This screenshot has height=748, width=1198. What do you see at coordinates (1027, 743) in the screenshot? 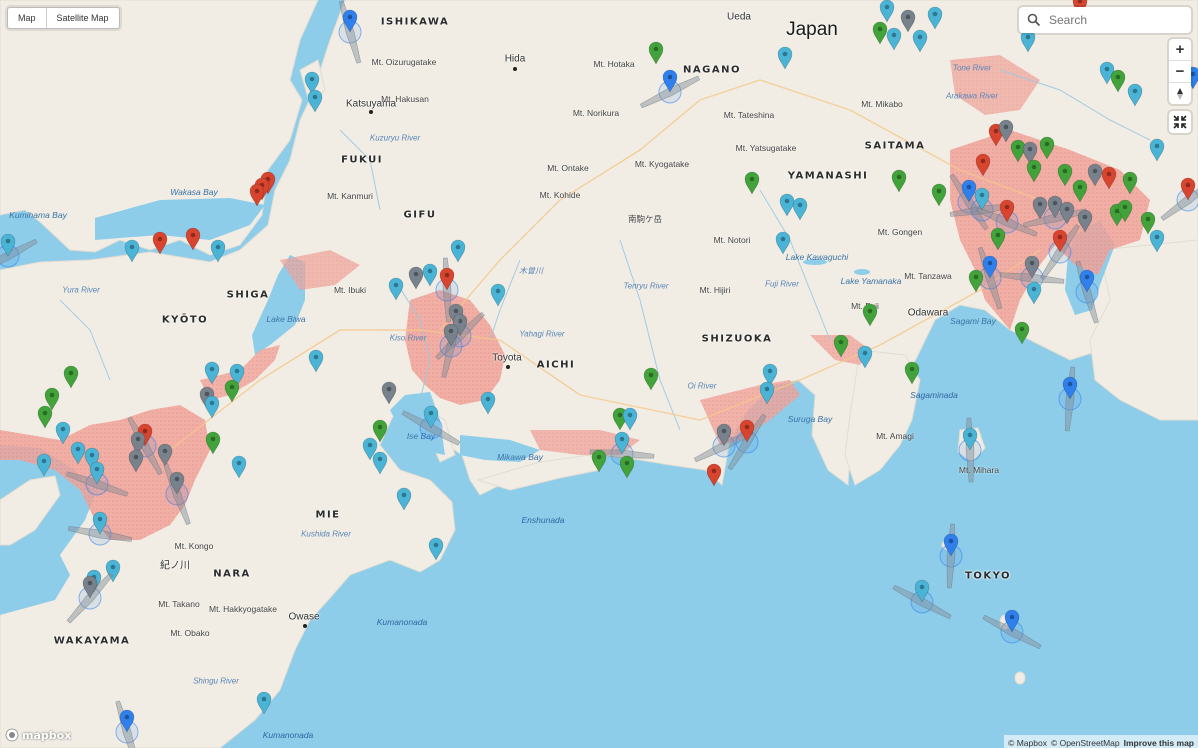
I see `attribution-mapbox-link: © Mapbox` at bounding box center [1027, 743].